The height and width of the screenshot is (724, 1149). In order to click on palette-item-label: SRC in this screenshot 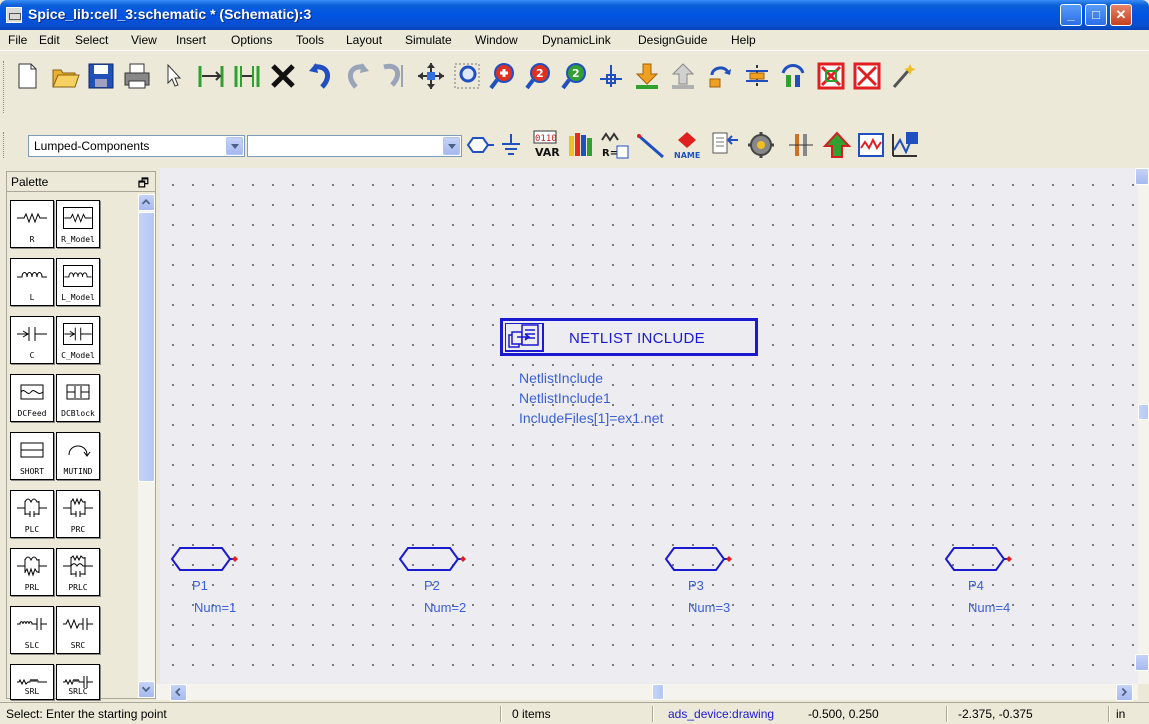, I will do `click(78, 645)`.